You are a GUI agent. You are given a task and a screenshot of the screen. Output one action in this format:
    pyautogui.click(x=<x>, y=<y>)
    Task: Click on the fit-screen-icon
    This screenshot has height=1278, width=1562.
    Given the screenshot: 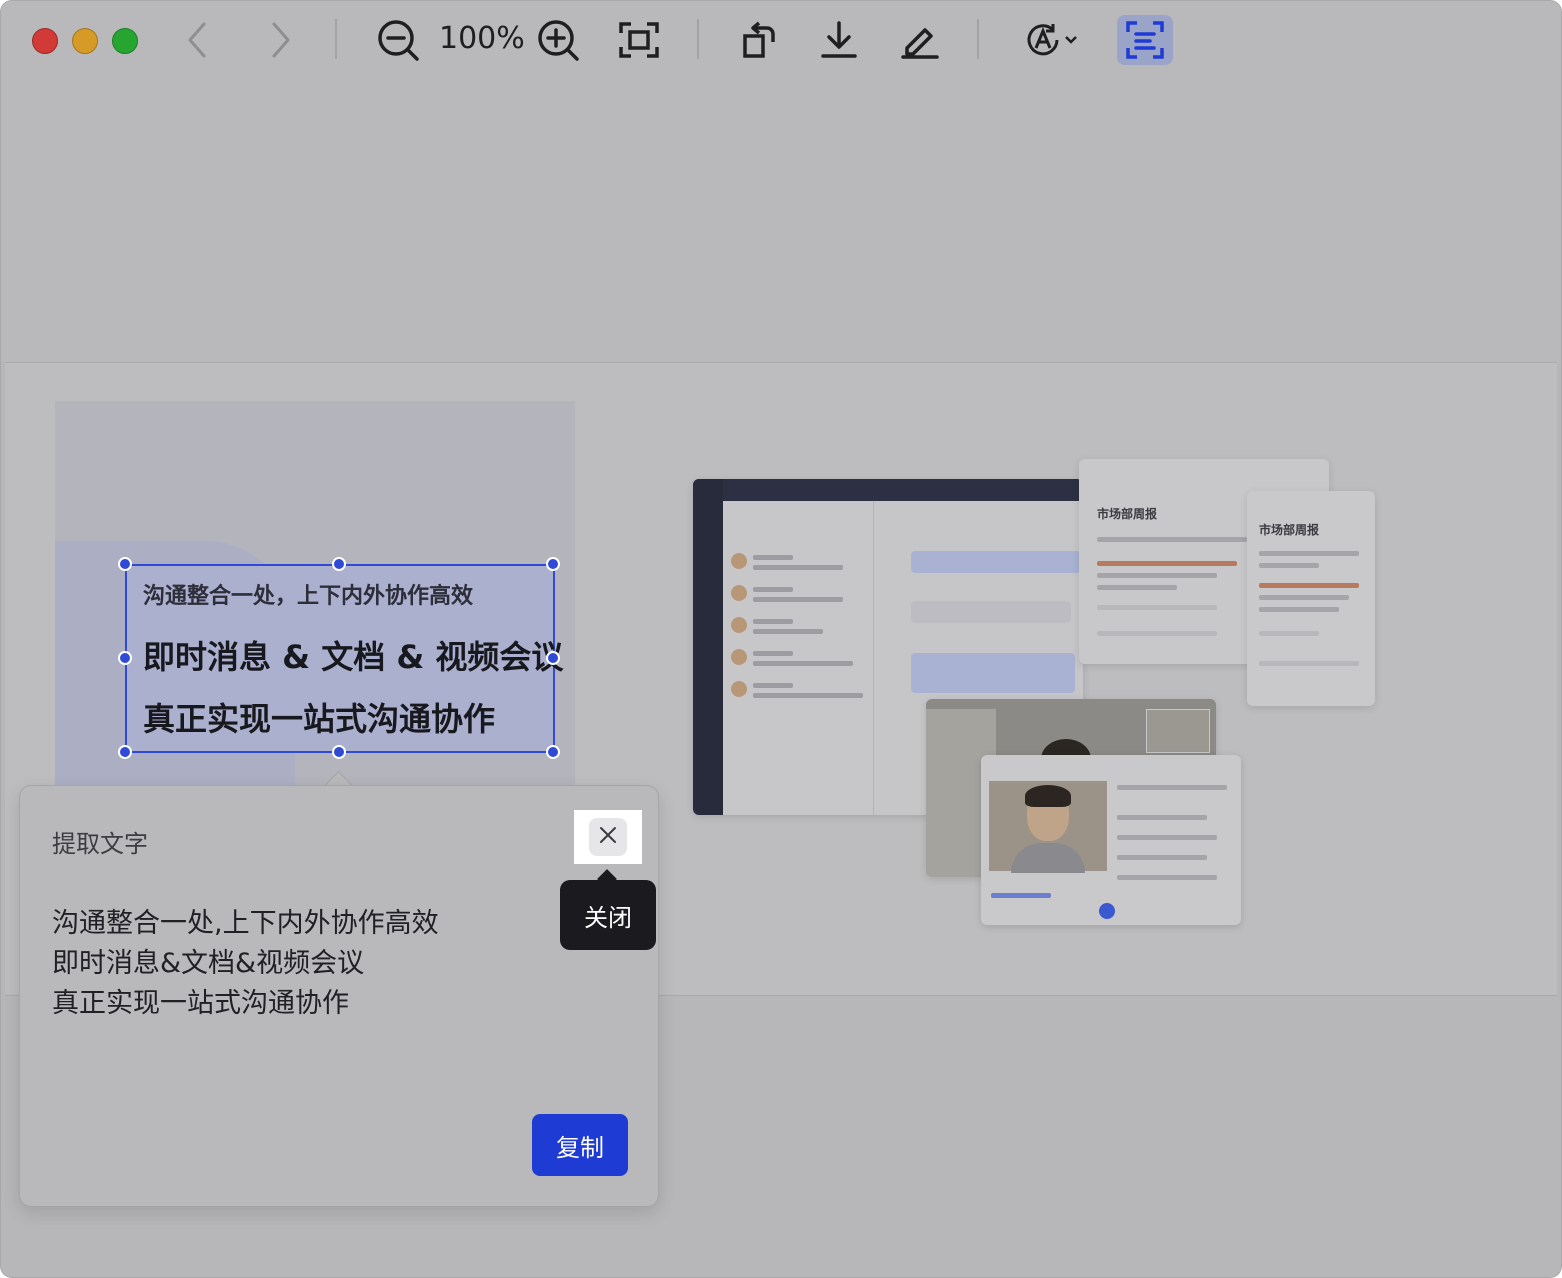 What is the action you would take?
    pyautogui.click(x=639, y=40)
    